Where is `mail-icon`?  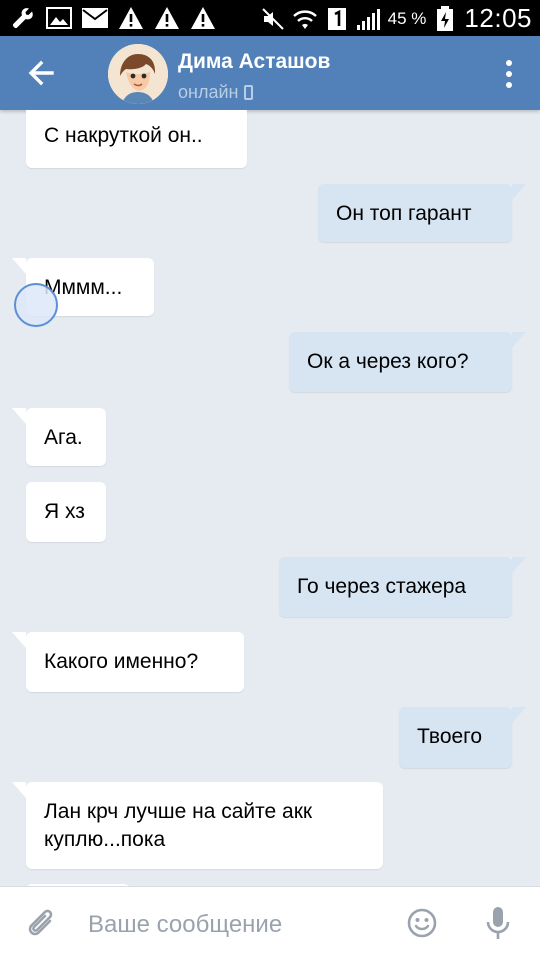
mail-icon is located at coordinates (95, 18).